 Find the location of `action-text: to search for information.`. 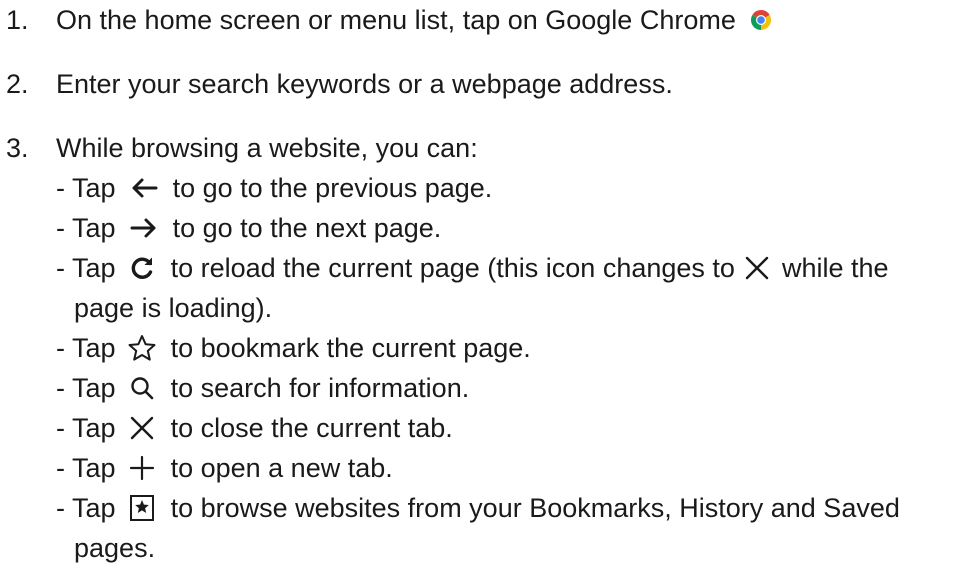

action-text: to search for information. is located at coordinates (320, 388).